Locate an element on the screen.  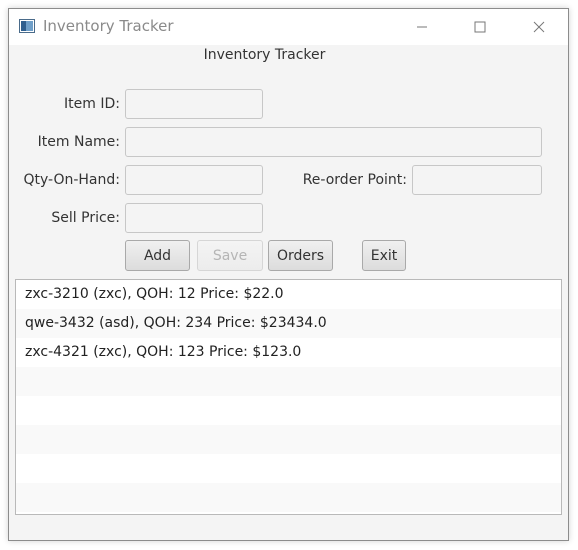
reorder-point-field is located at coordinates (477, 180).